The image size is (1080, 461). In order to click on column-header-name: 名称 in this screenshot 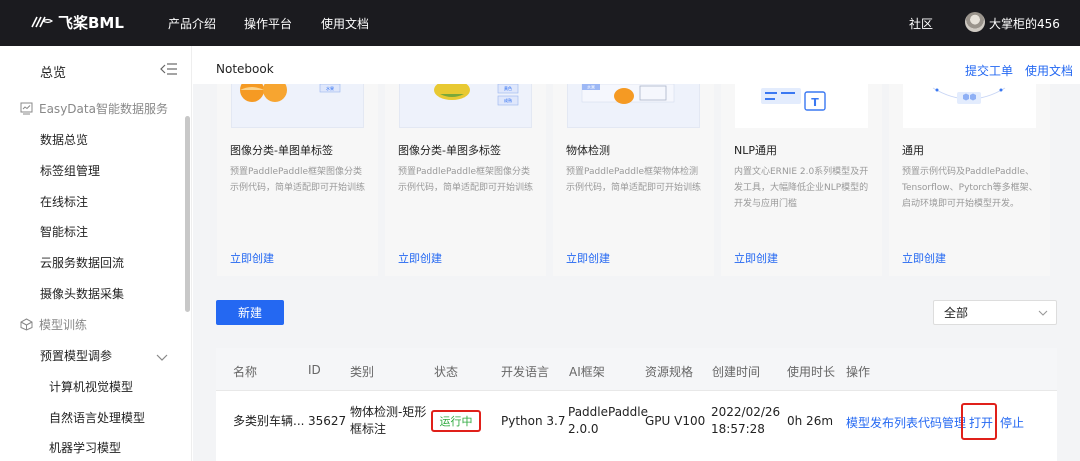, I will do `click(245, 372)`.